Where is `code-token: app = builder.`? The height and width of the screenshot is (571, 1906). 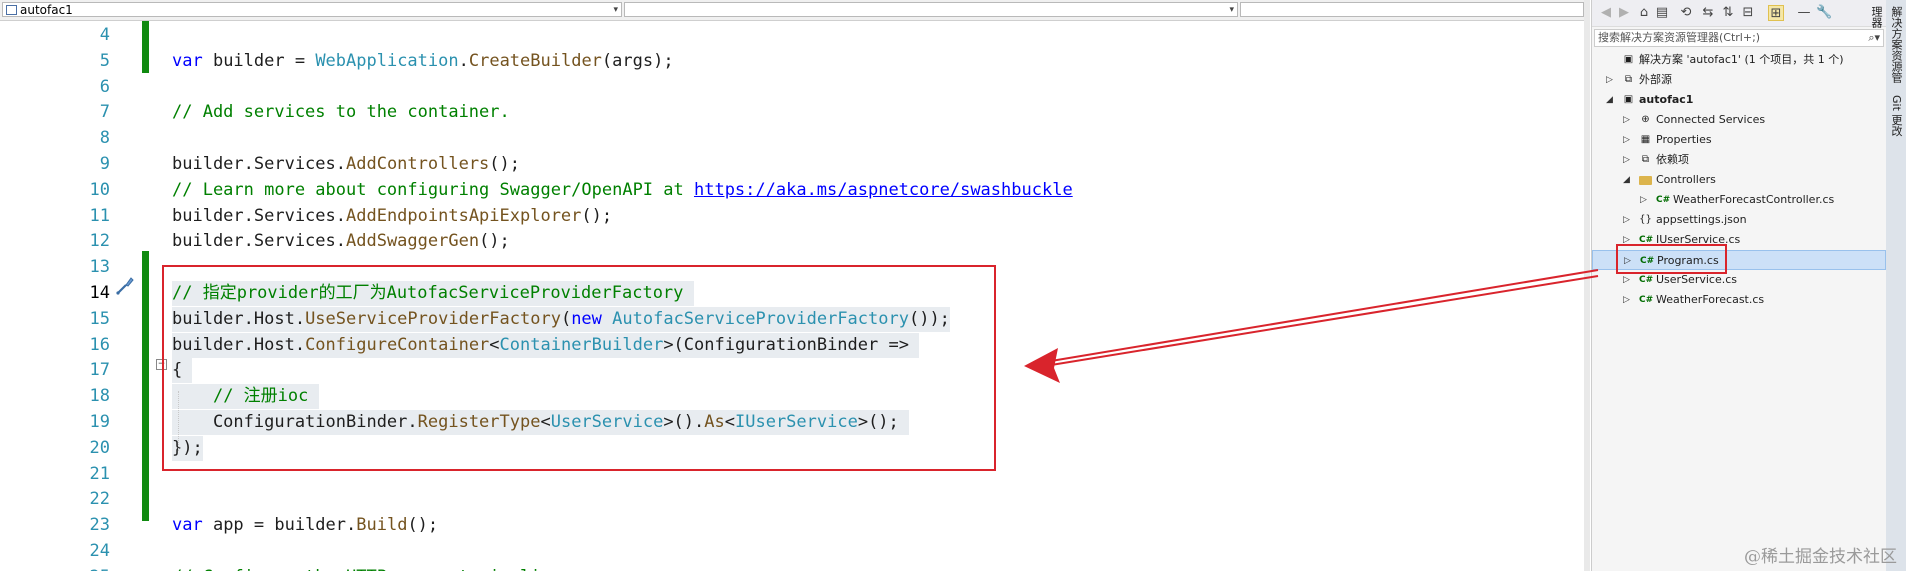
code-token: app = builder. is located at coordinates (279, 525).